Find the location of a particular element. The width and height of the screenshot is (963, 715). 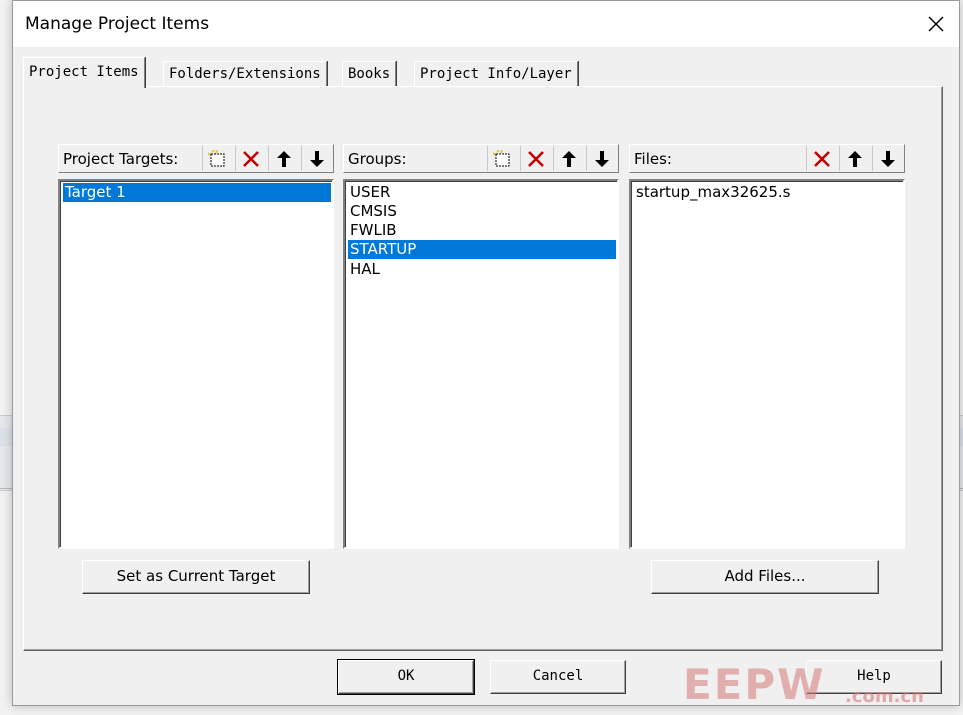

files-list: startup_max32625.s is located at coordinates (767, 364).